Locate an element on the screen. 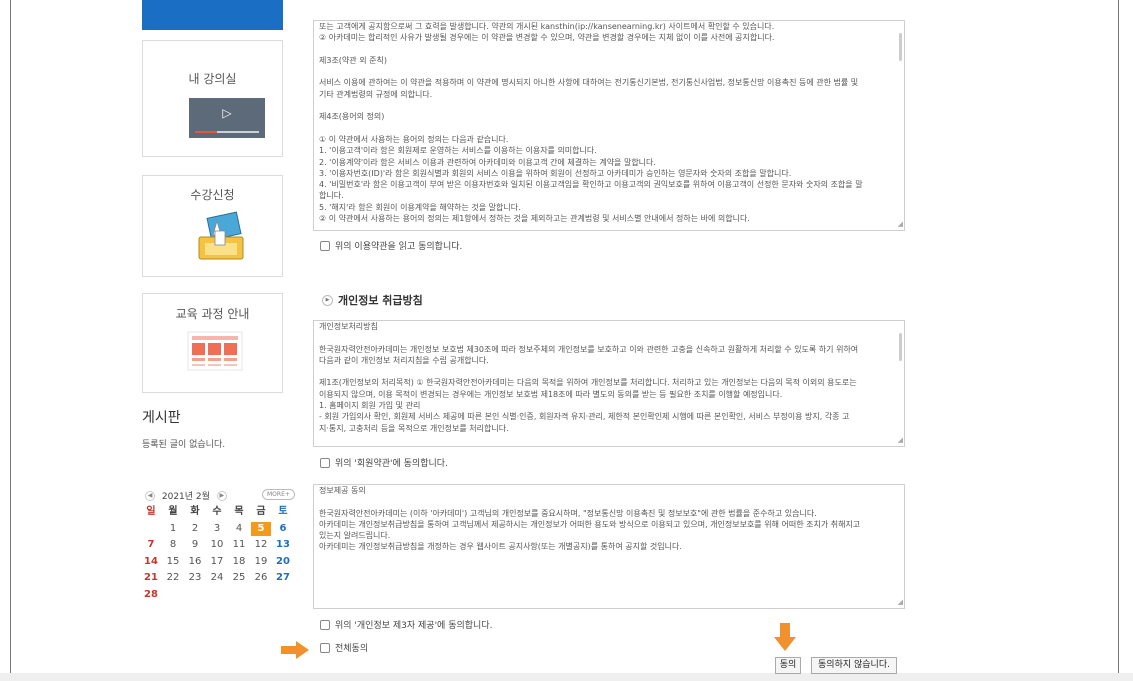 This screenshot has height=681, width=1133. calendar-day: 10 is located at coordinates (217, 545).